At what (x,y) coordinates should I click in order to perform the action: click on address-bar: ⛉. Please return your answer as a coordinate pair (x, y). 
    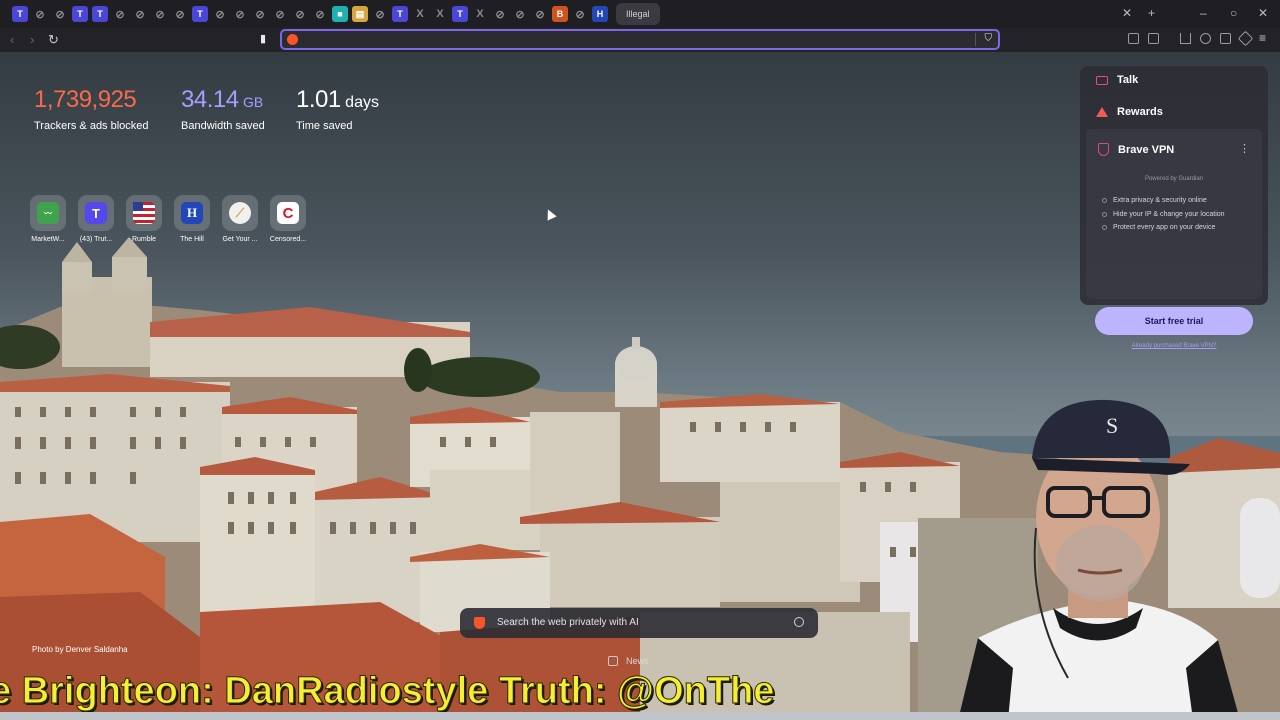
    Looking at the image, I should click on (640, 39).